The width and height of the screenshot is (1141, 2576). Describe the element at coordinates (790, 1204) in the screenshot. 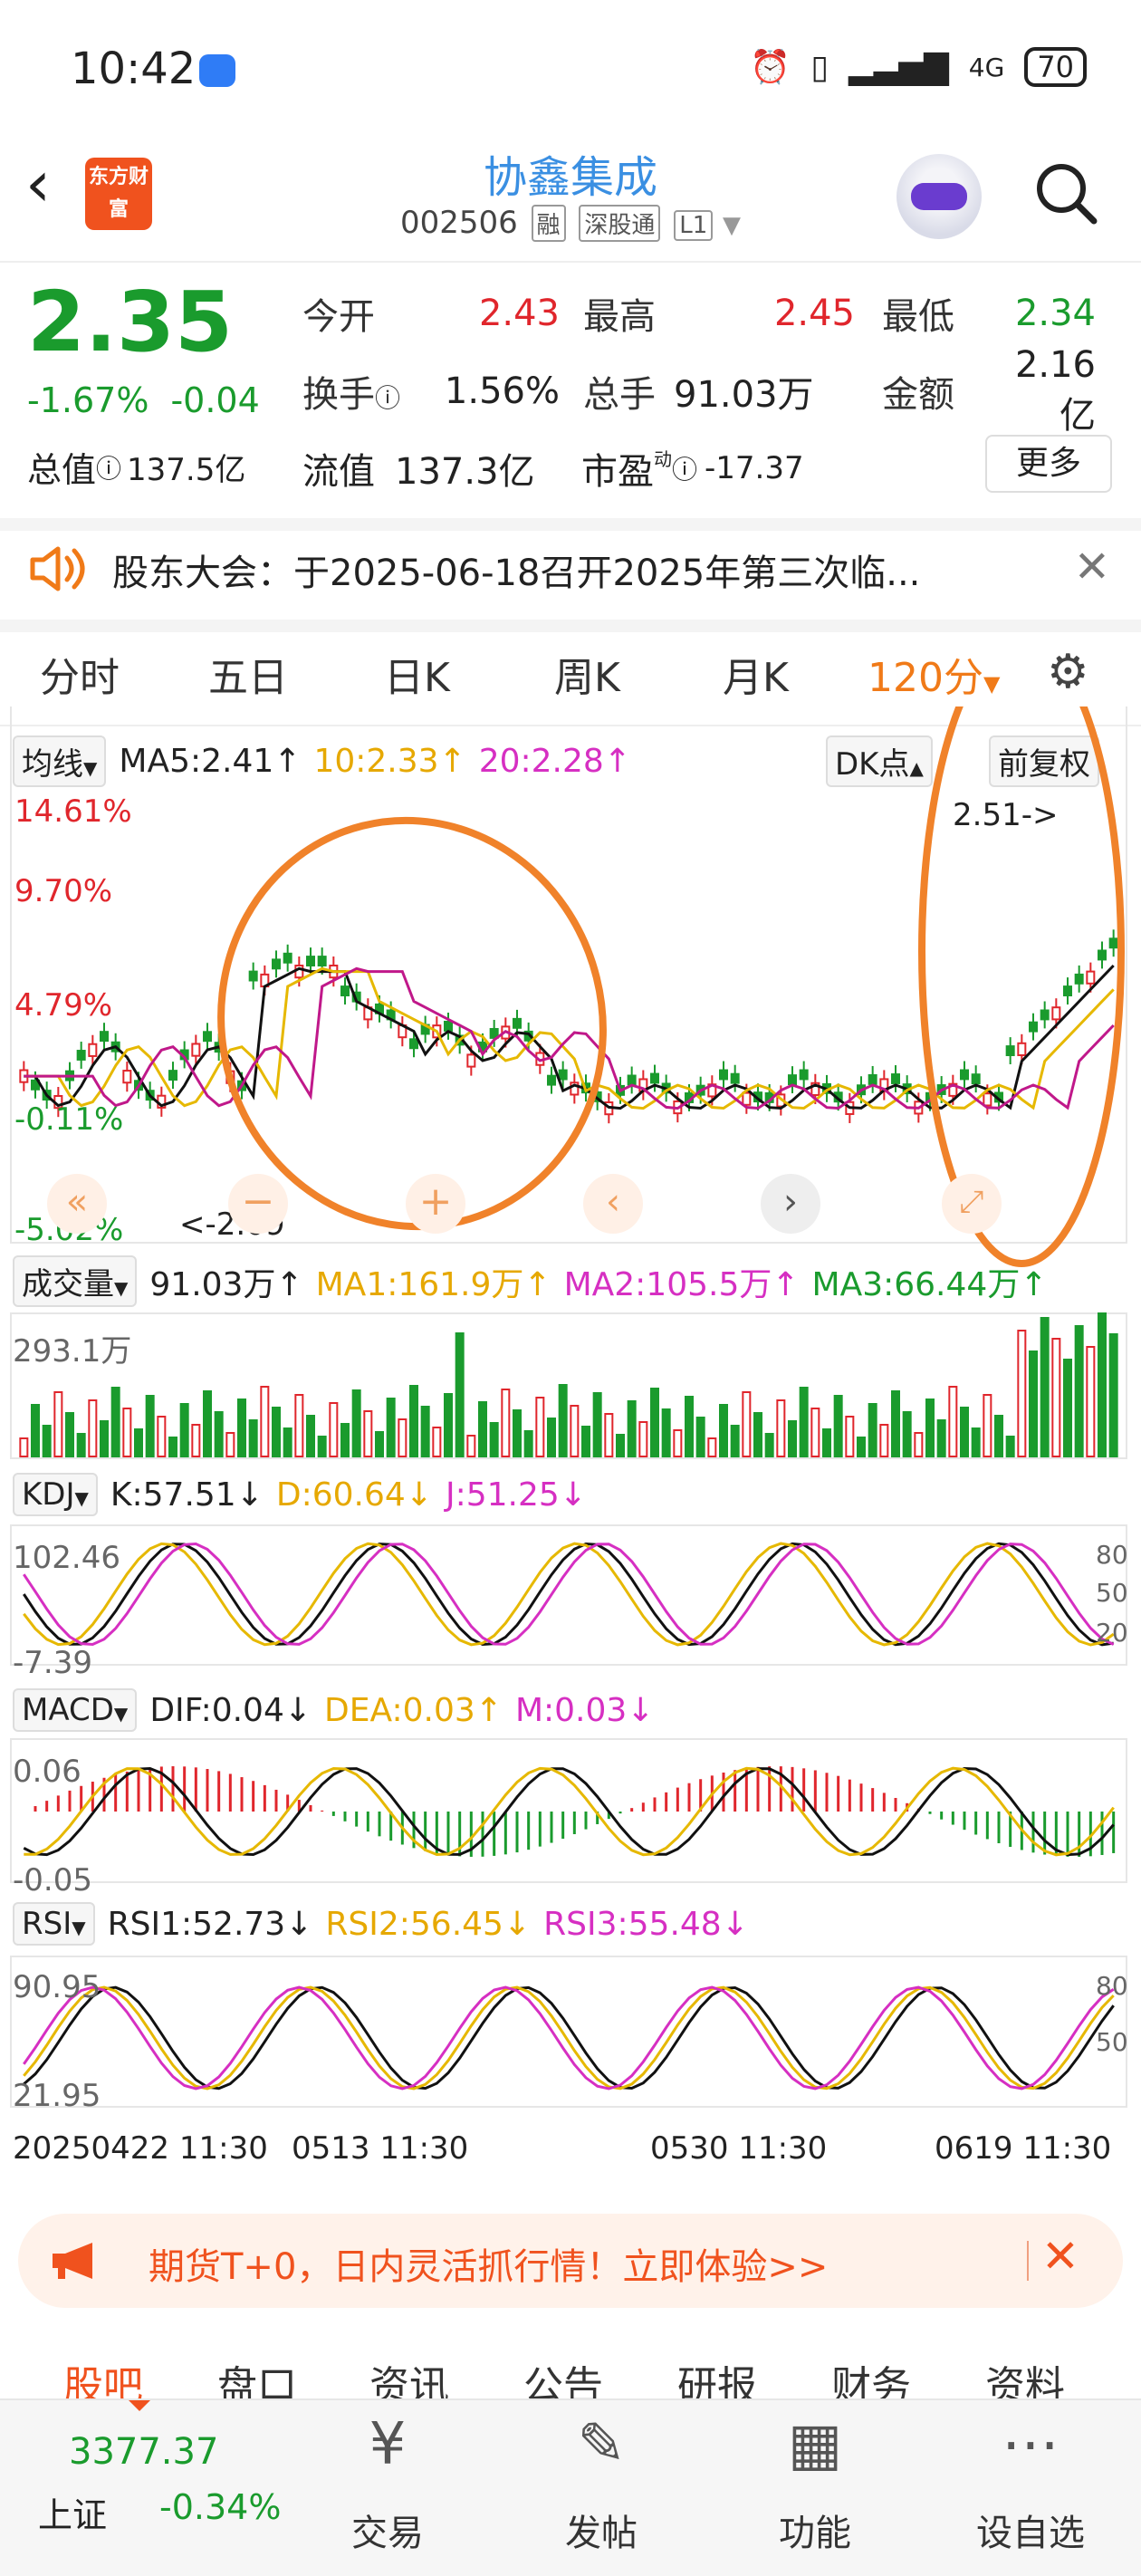

I see `scroll-right-button: ›` at that location.